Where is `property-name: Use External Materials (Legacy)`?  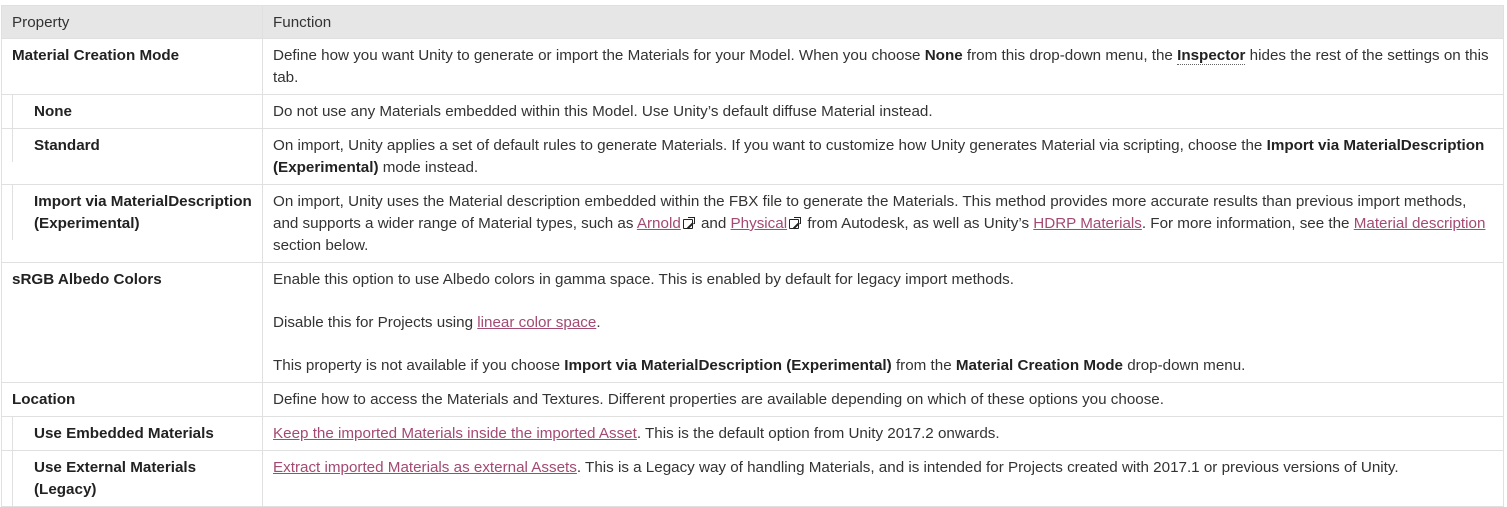 property-name: Use External Materials (Legacy) is located at coordinates (132, 478).